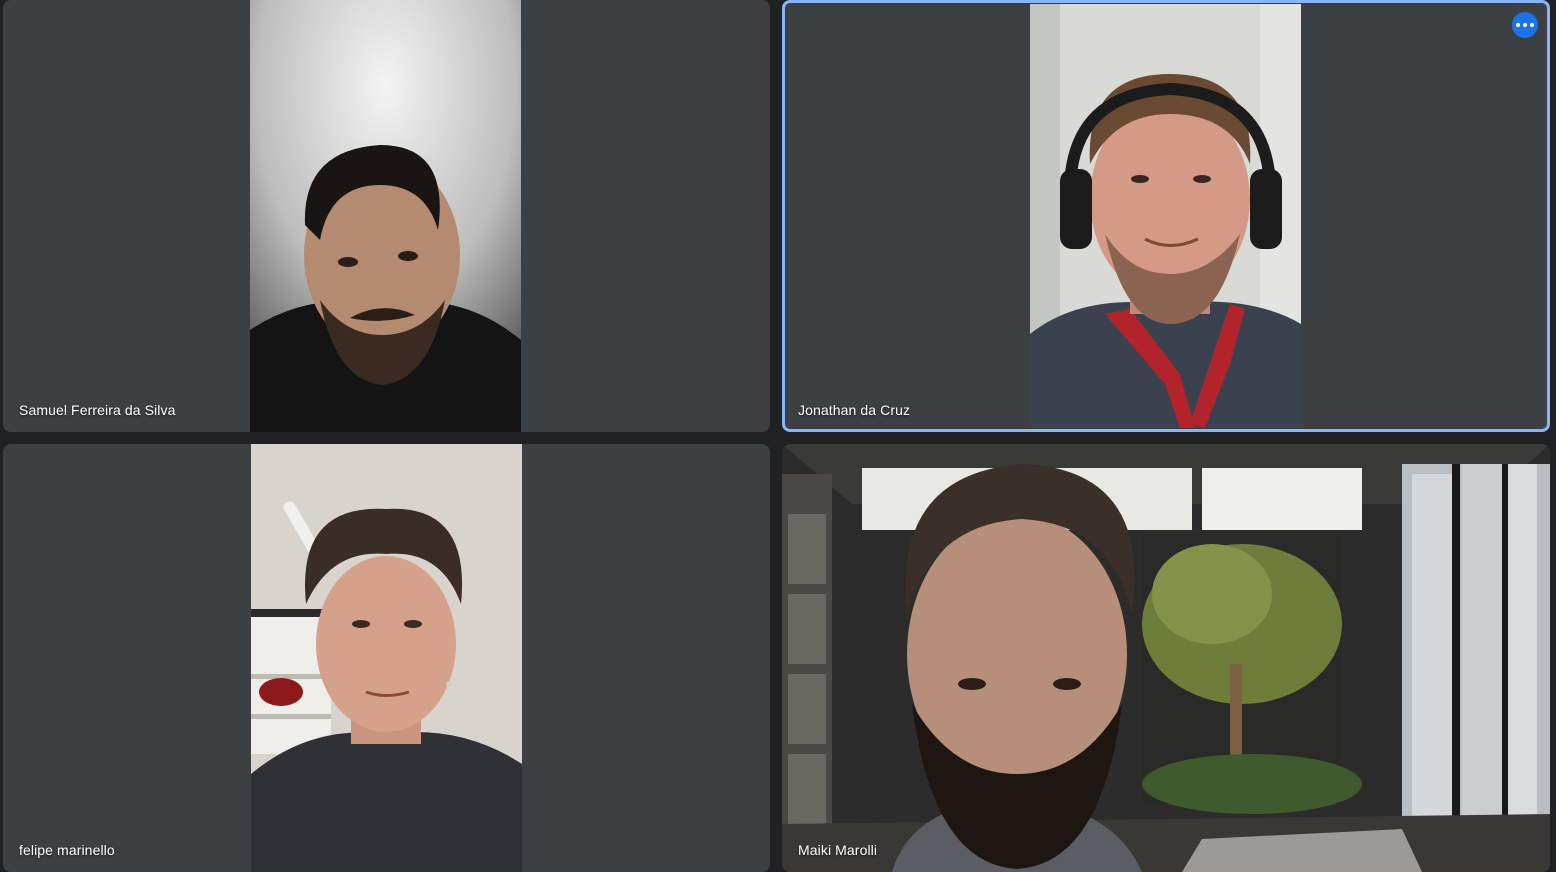 This screenshot has height=872, width=1556. I want to click on participant-name-label: Samuel Ferreira da Silva, so click(97, 410).